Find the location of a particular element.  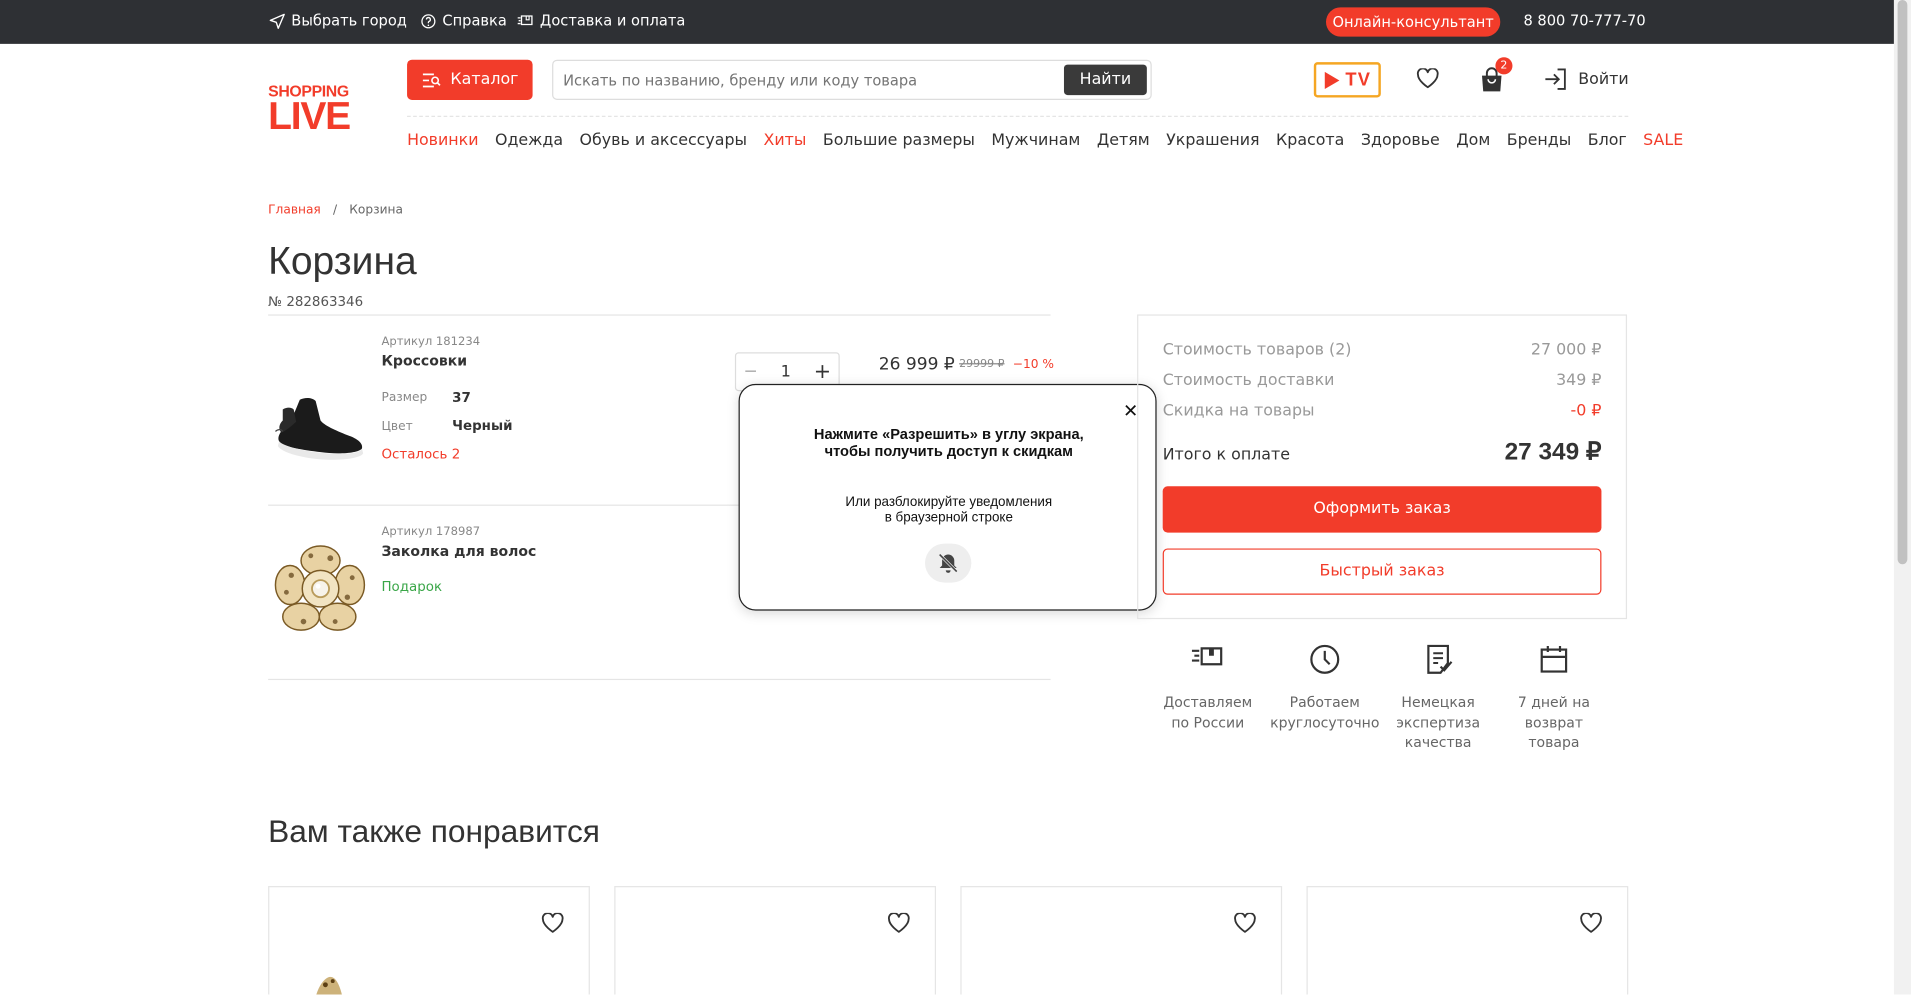

item-name: Кроссовки is located at coordinates (424, 360).